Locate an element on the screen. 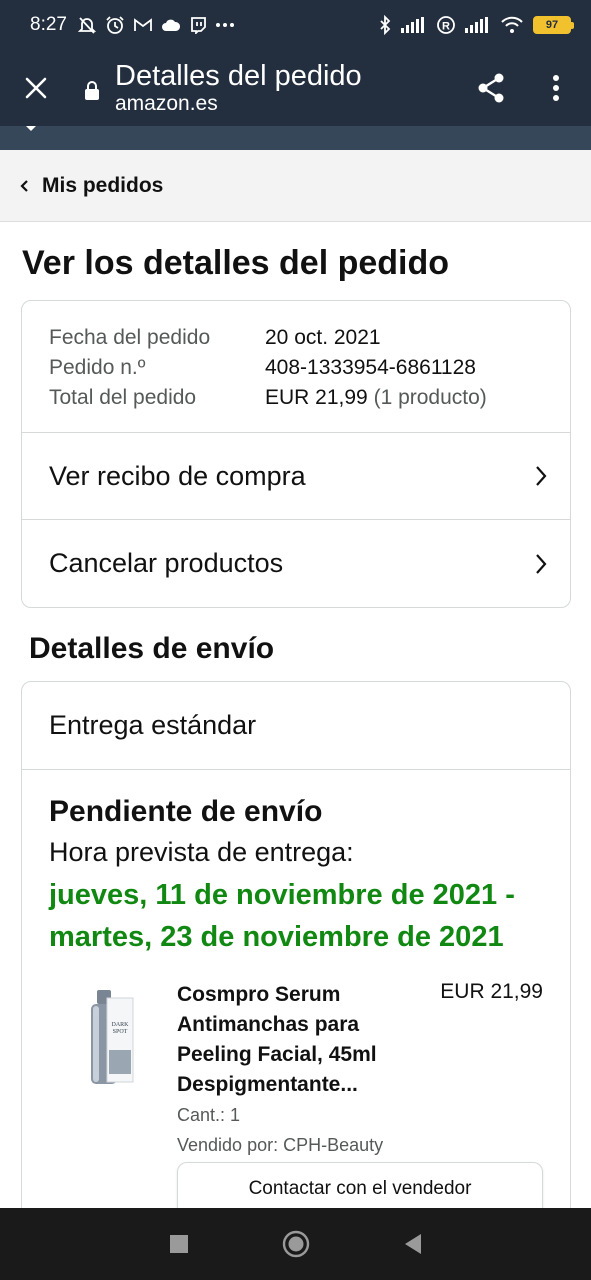 This screenshot has width=591, height=1280. breadcrumb-label: Mis pedidos is located at coordinates (102, 186).